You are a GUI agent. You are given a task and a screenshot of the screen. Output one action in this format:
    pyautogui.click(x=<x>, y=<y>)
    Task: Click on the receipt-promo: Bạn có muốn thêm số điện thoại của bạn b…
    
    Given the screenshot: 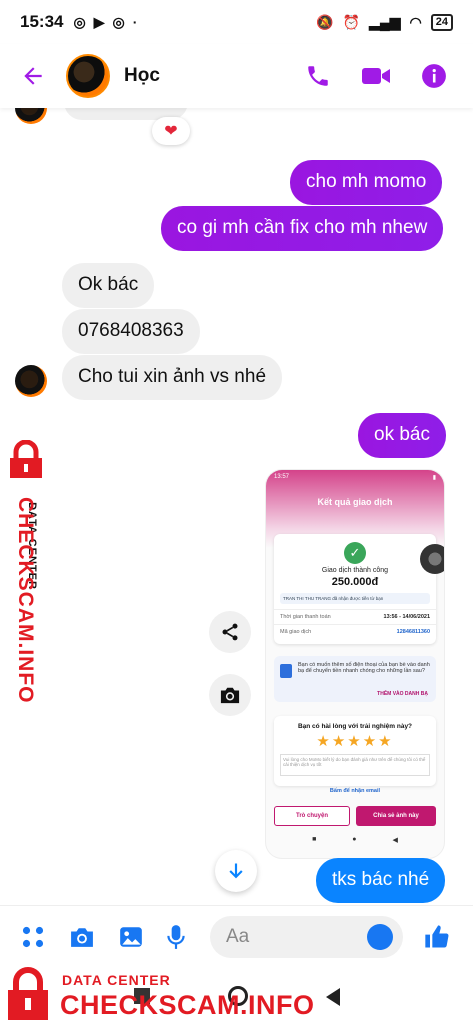 What is the action you would take?
    pyautogui.click(x=355, y=679)
    